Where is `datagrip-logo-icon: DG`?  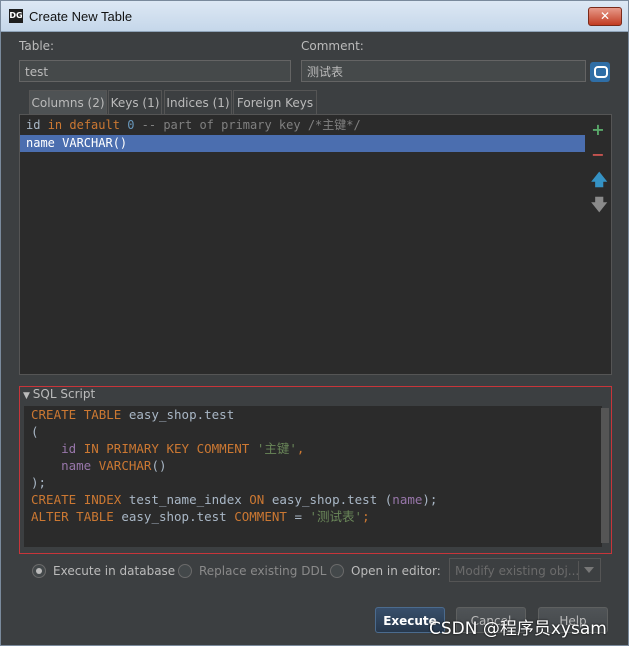 datagrip-logo-icon: DG is located at coordinates (16, 16).